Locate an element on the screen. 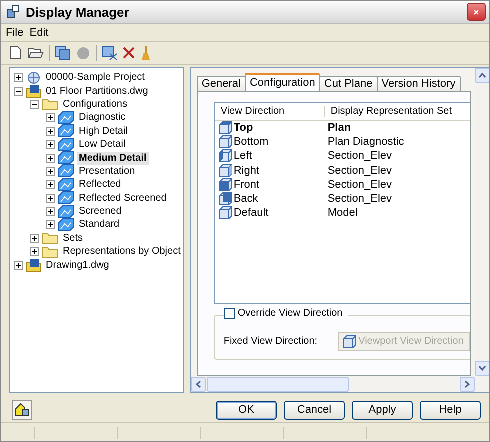  table-cell-text: Model is located at coordinates (342, 213).